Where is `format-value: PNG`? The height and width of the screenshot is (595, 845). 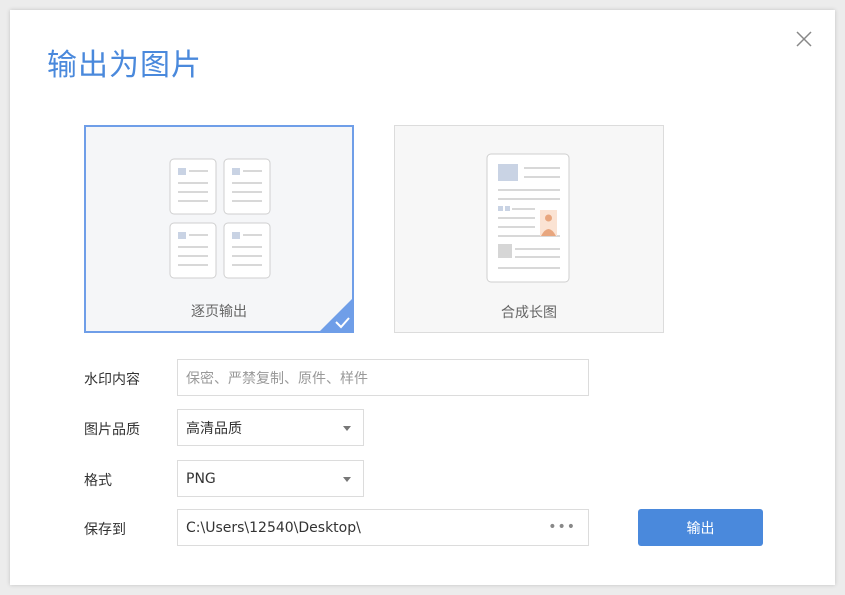
format-value: PNG is located at coordinates (201, 478).